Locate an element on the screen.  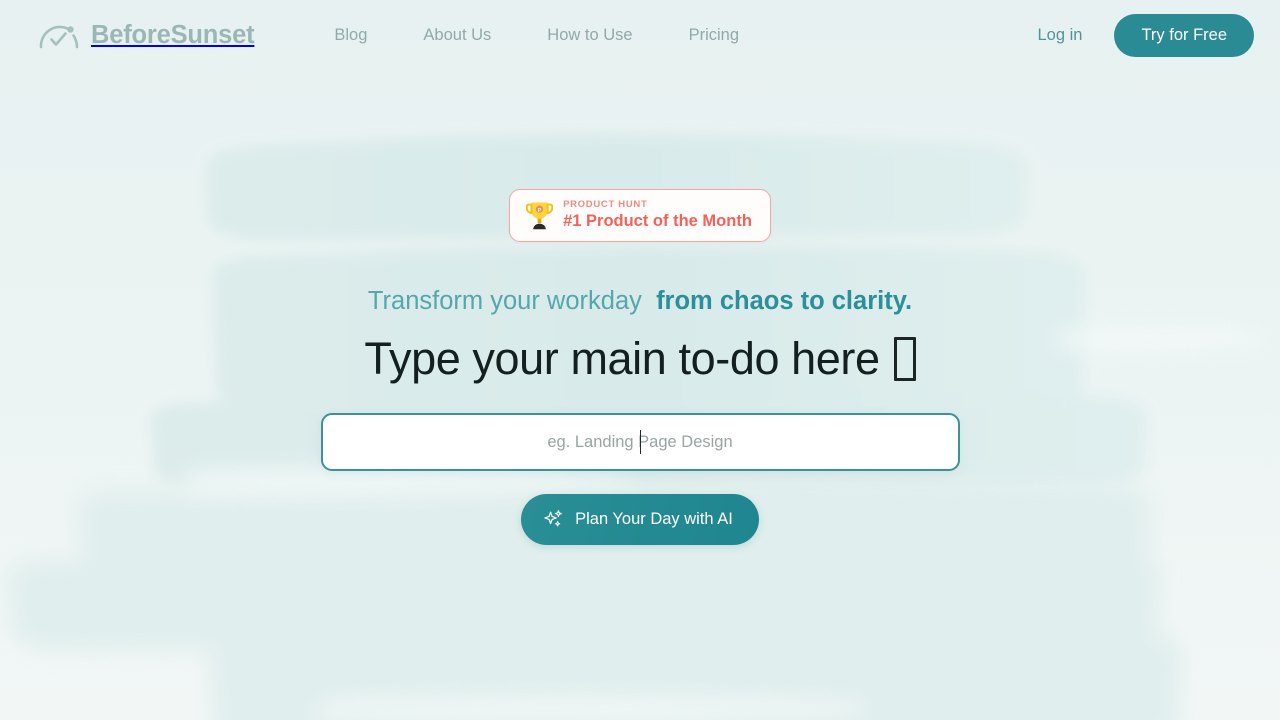
header-actions: Log in Try for Free is located at coordinates (1140, 35).